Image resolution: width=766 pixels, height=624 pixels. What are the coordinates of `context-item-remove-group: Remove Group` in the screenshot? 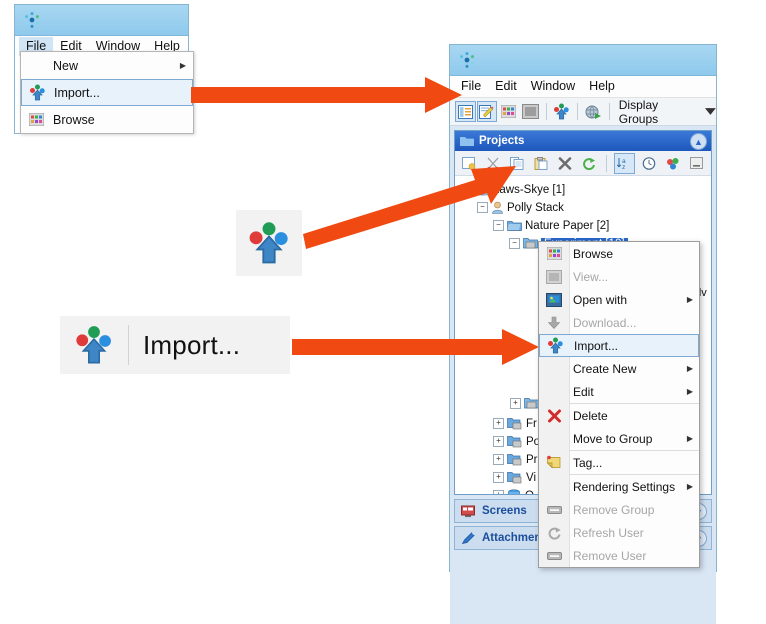 It's located at (619, 509).